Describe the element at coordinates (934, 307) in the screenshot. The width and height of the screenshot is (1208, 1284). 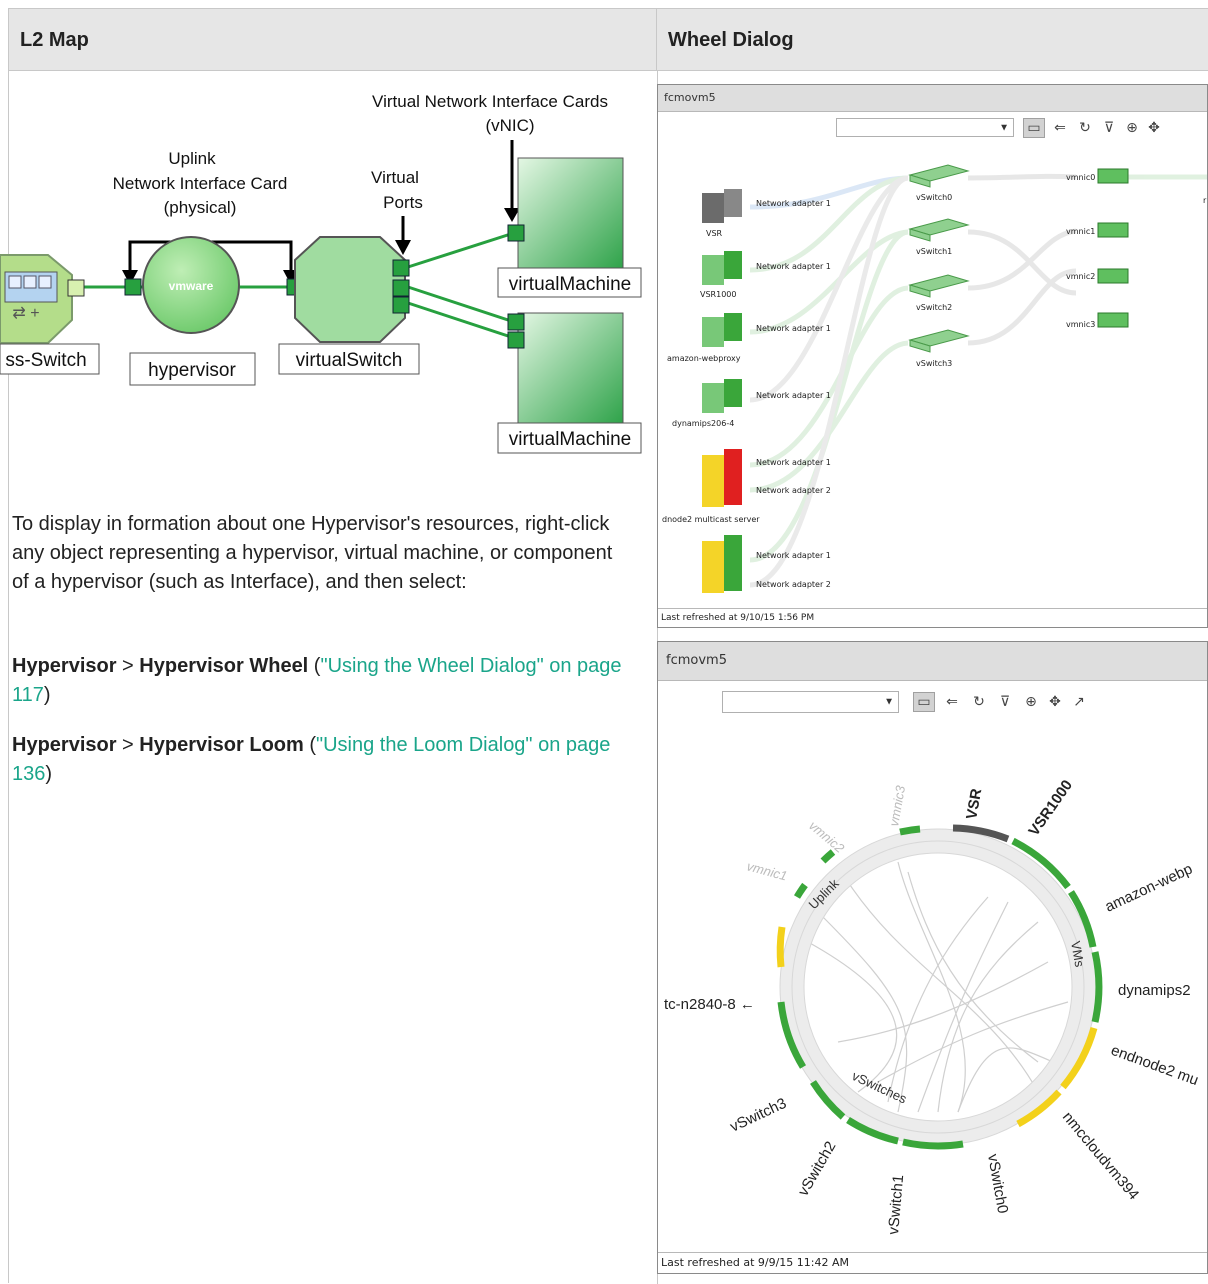
I see `switch-label-2: vSwitch2` at that location.